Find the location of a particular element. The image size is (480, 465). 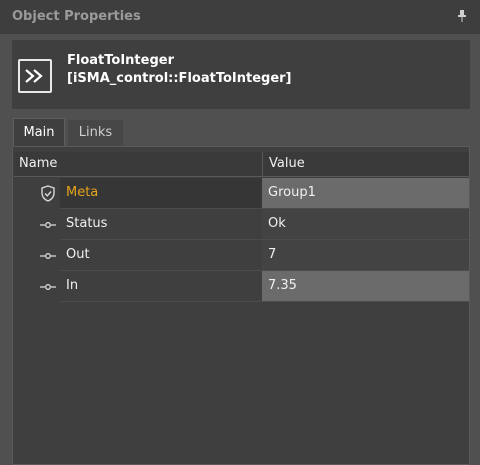

property-name: In is located at coordinates (161, 286).